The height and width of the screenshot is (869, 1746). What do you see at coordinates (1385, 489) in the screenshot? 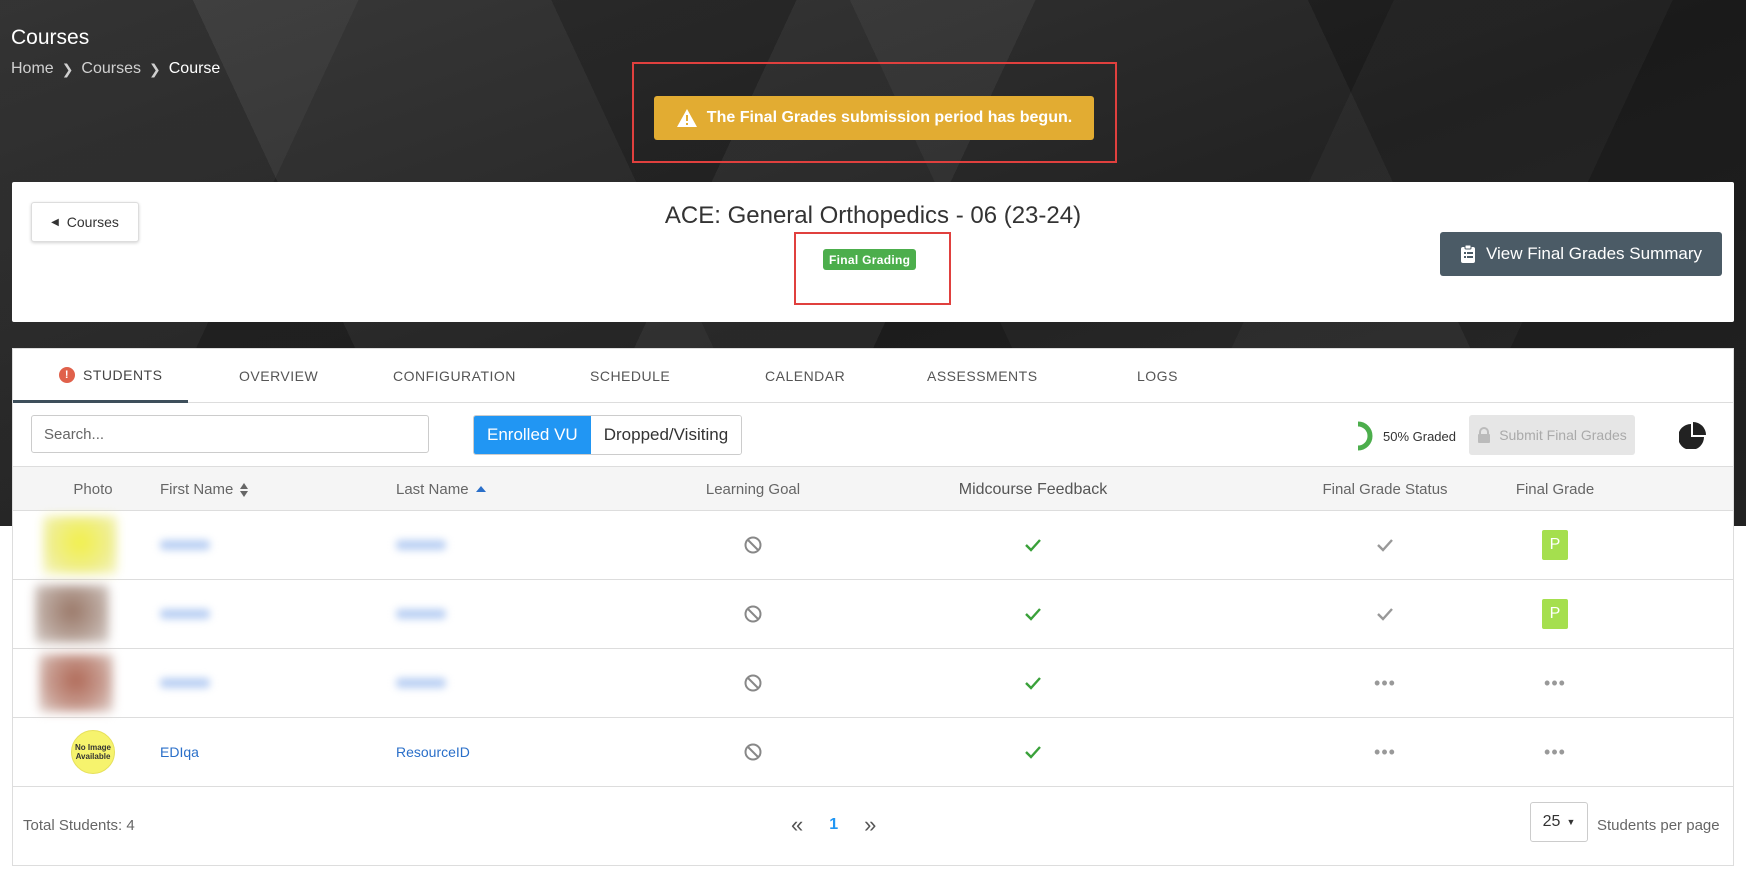
I see `column-final-grade-status: Final Grade Status` at bounding box center [1385, 489].